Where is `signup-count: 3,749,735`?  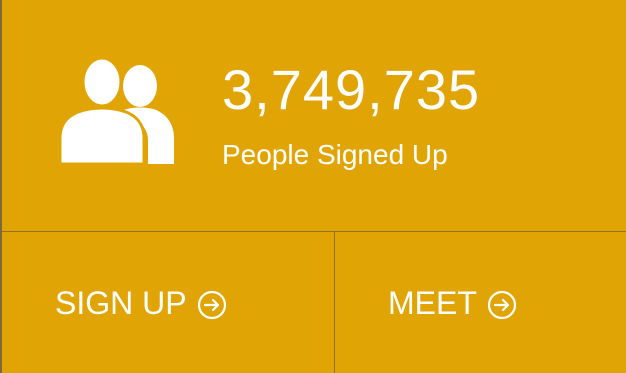 signup-count: 3,749,735 is located at coordinates (351, 89).